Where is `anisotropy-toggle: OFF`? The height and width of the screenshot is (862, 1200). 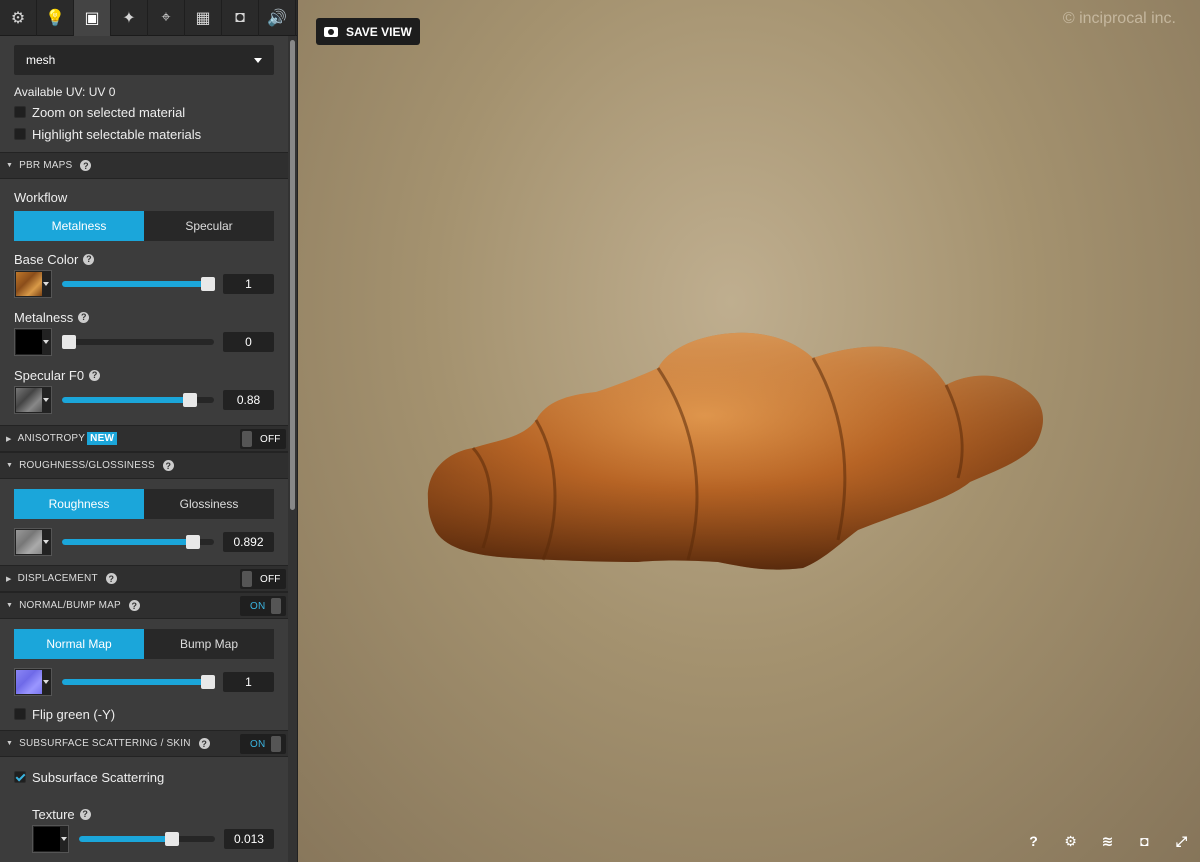 anisotropy-toggle: OFF is located at coordinates (263, 439).